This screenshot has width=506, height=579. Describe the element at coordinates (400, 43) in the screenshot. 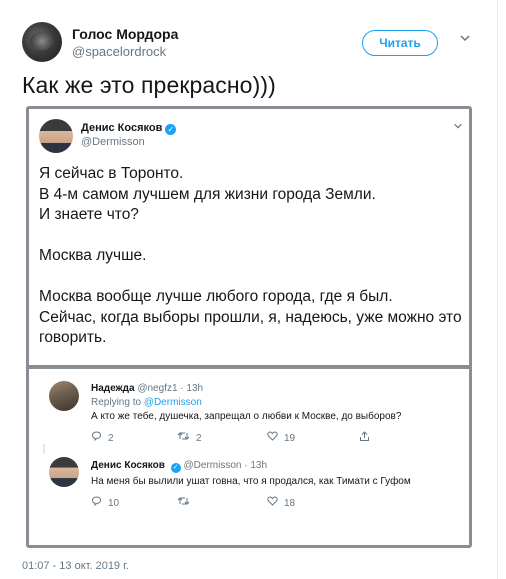

I see `follow-button: Читать` at that location.